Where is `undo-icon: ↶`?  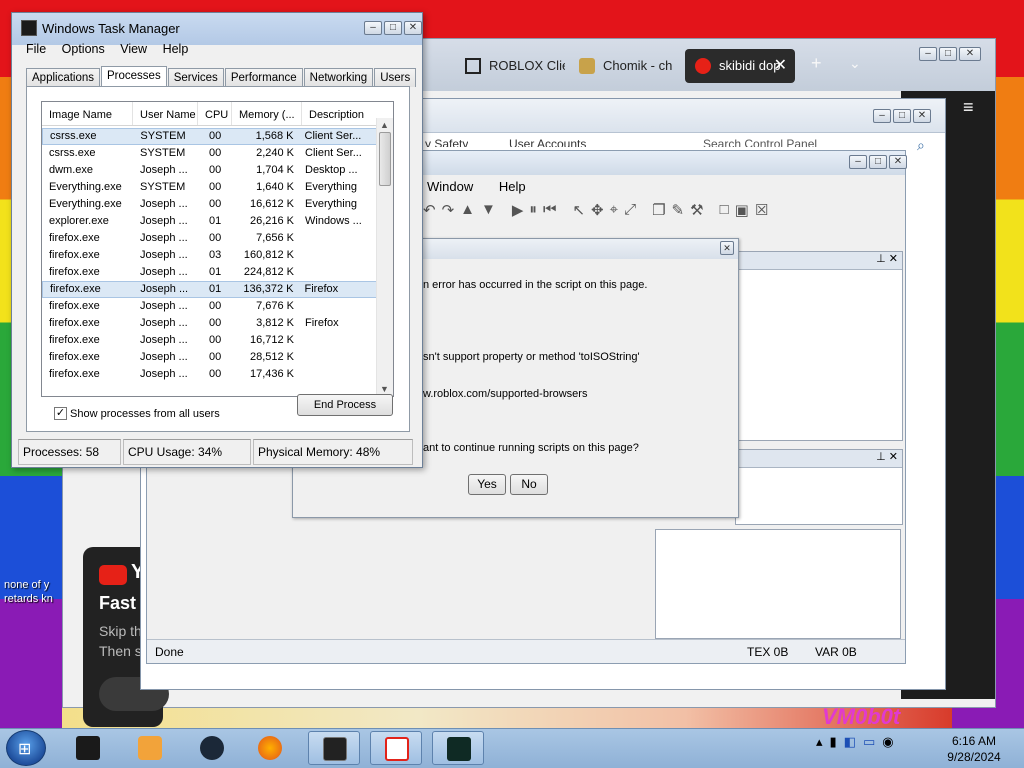 undo-icon: ↶ is located at coordinates (429, 213).